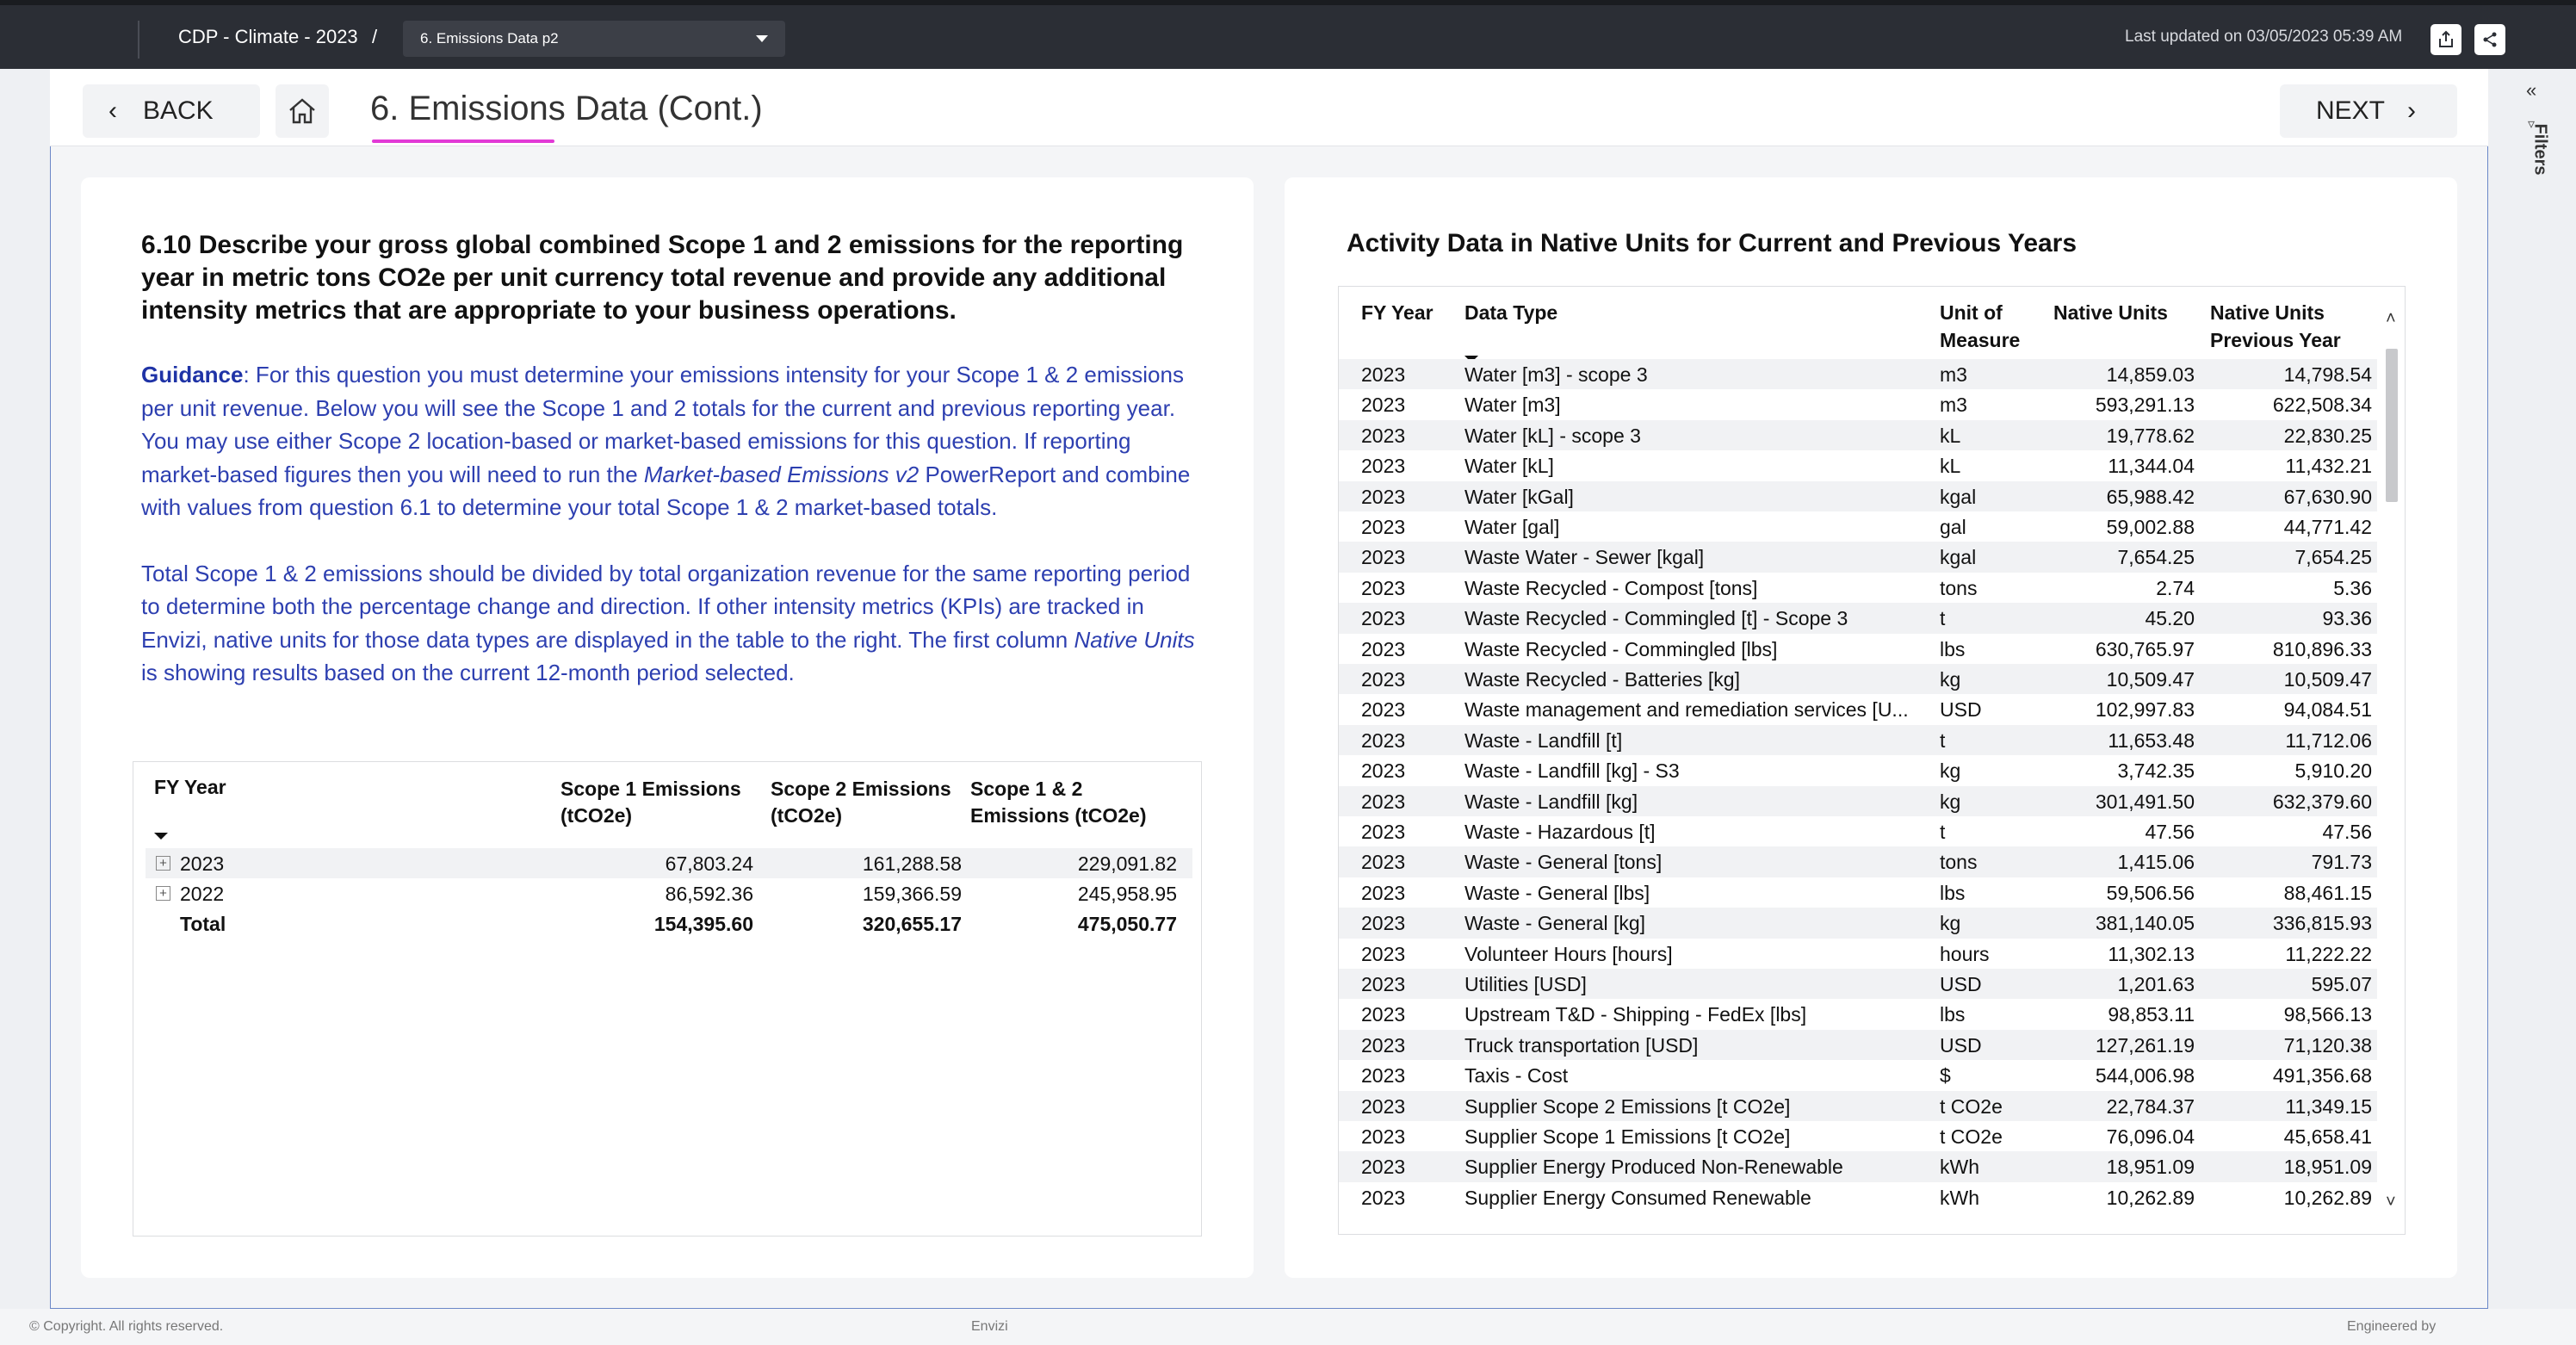 This screenshot has width=2576, height=1345. I want to click on share-button, so click(2489, 39).